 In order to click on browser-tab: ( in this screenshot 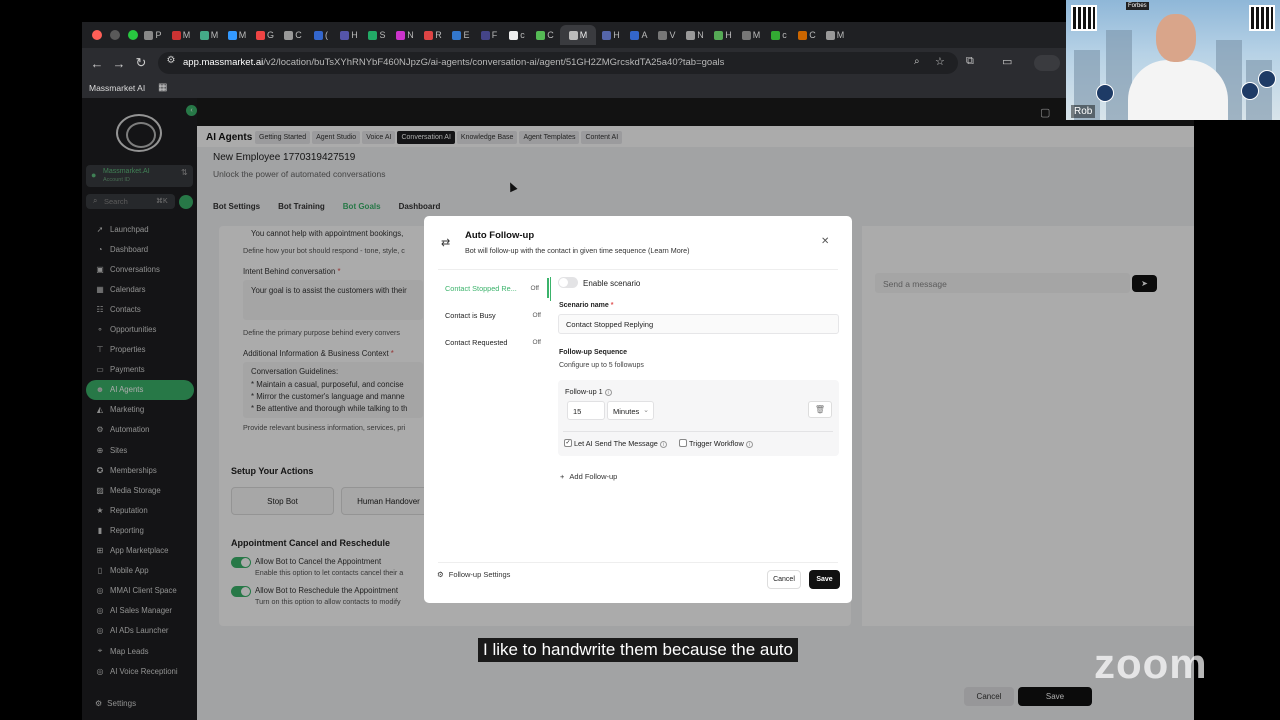, I will do `click(321, 35)`.